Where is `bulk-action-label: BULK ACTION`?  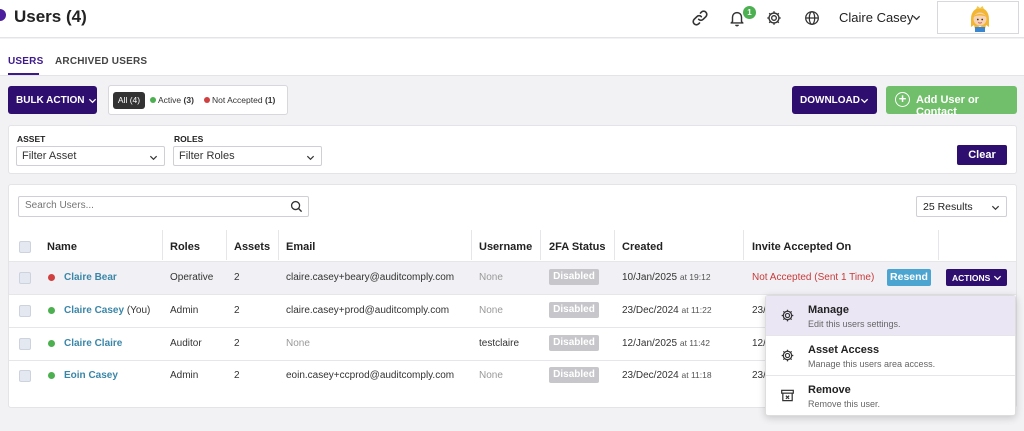 bulk-action-label: BULK ACTION is located at coordinates (50, 100).